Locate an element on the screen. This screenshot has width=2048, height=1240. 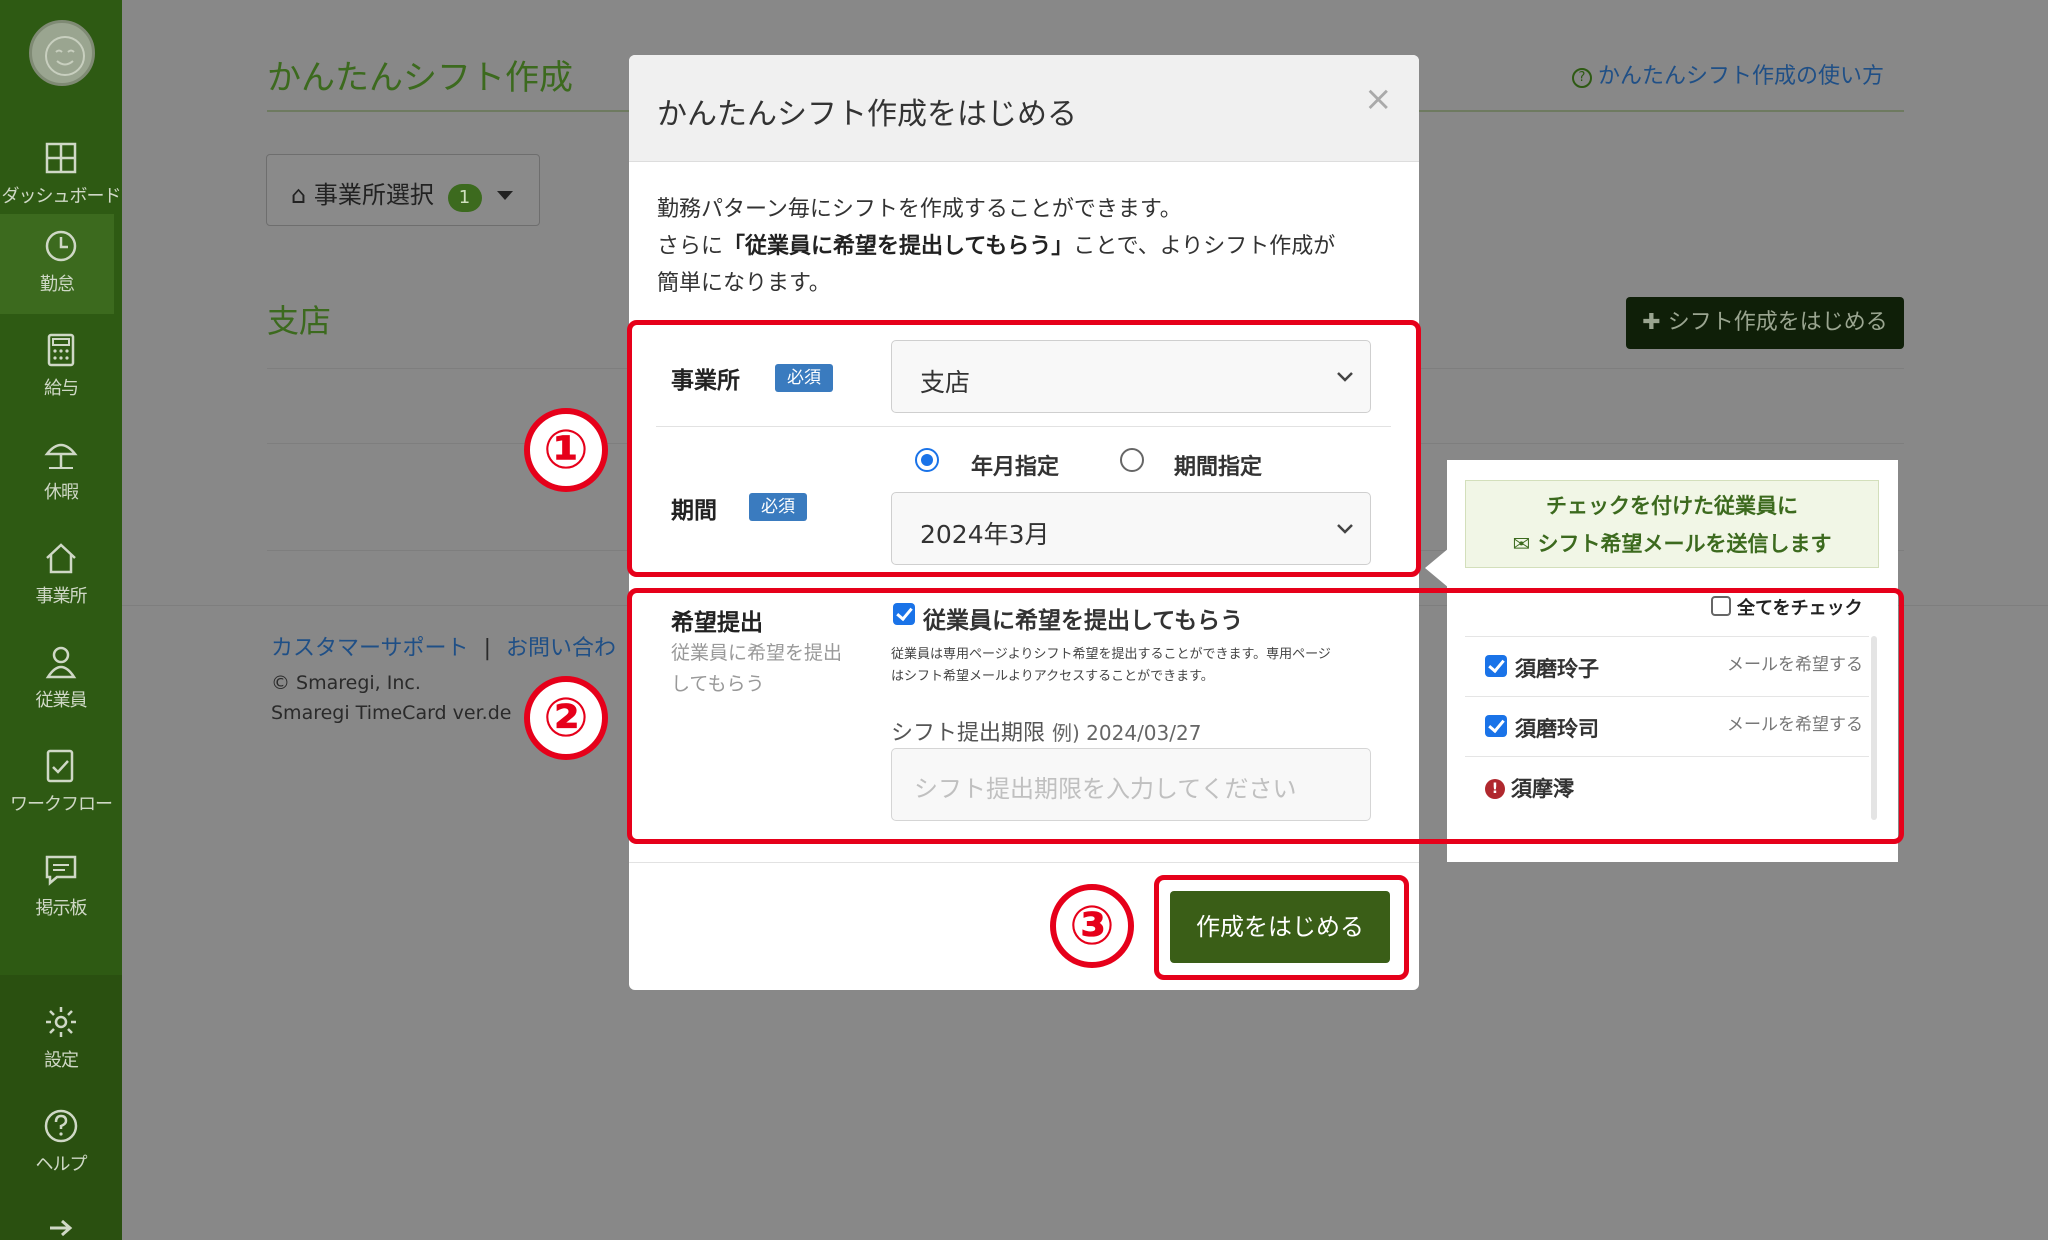
sidebar-item-employees: 従業員 is located at coordinates (61, 680).